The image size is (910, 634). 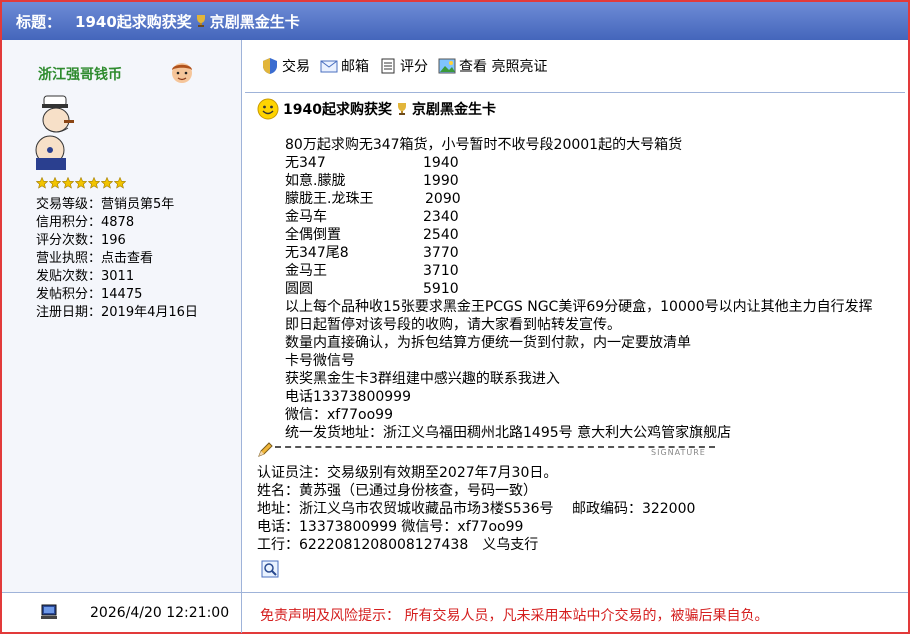 I want to click on price-row: 圆圆 5910, so click(x=595, y=289).